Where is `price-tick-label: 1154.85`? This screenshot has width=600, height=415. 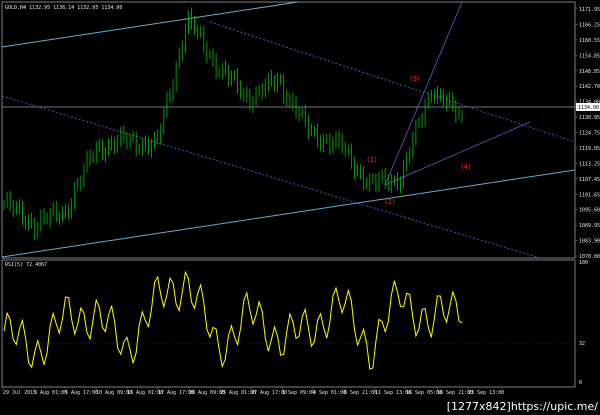 price-tick-label: 1154.85 is located at coordinates (589, 56).